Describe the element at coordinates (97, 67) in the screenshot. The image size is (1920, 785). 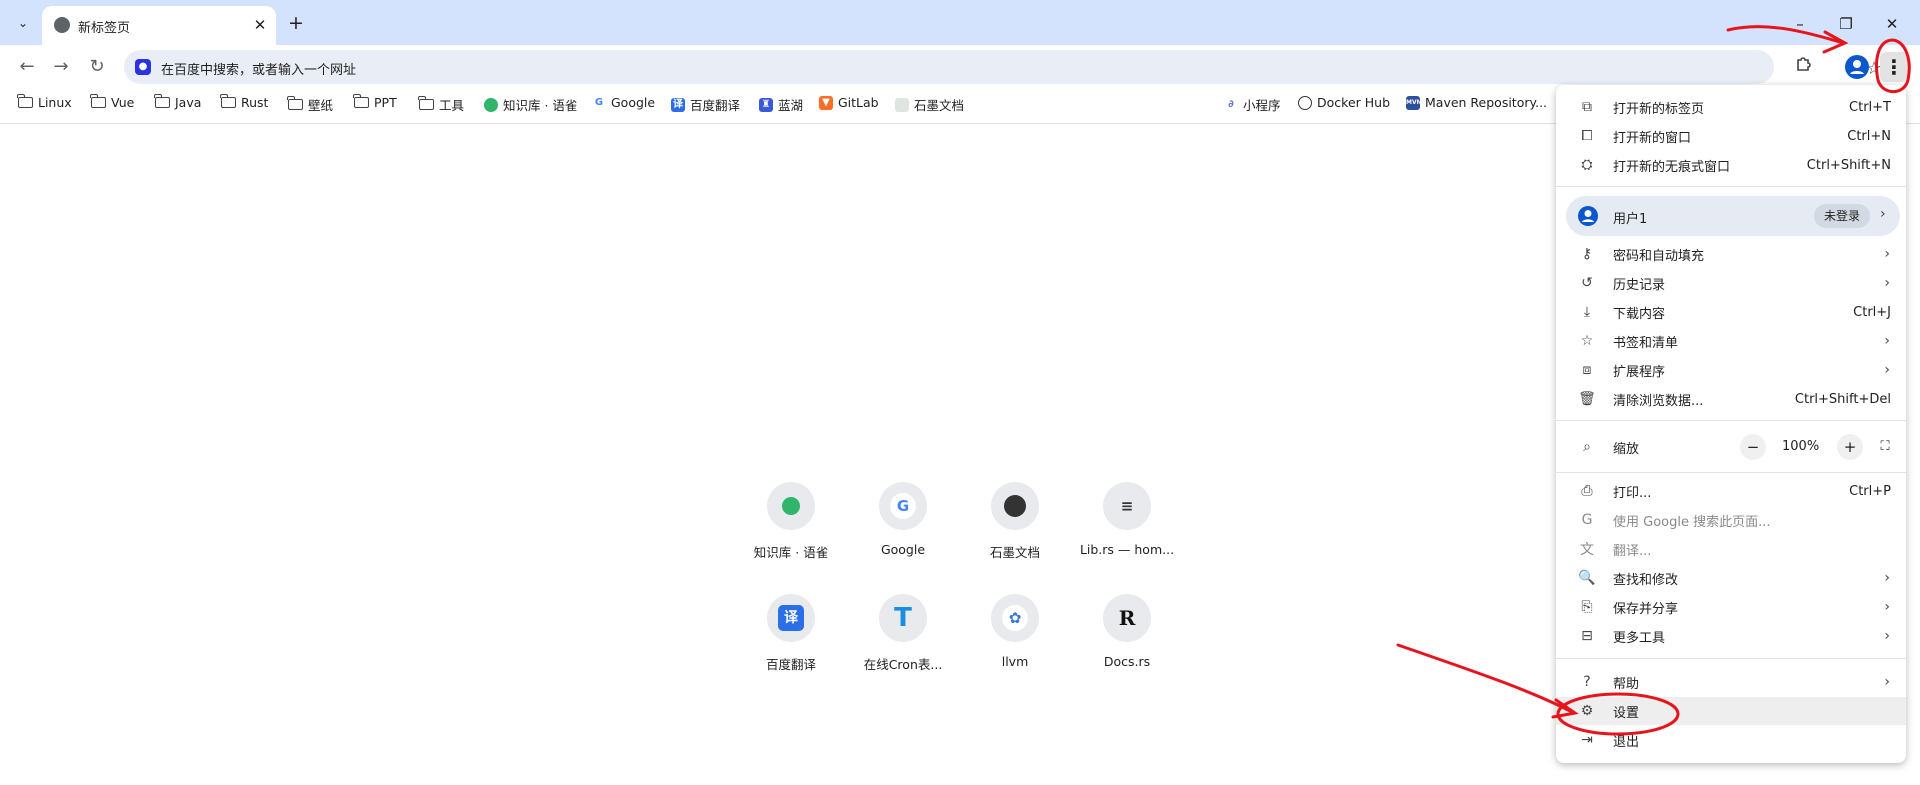
I see `reload-icon: ↻` at that location.